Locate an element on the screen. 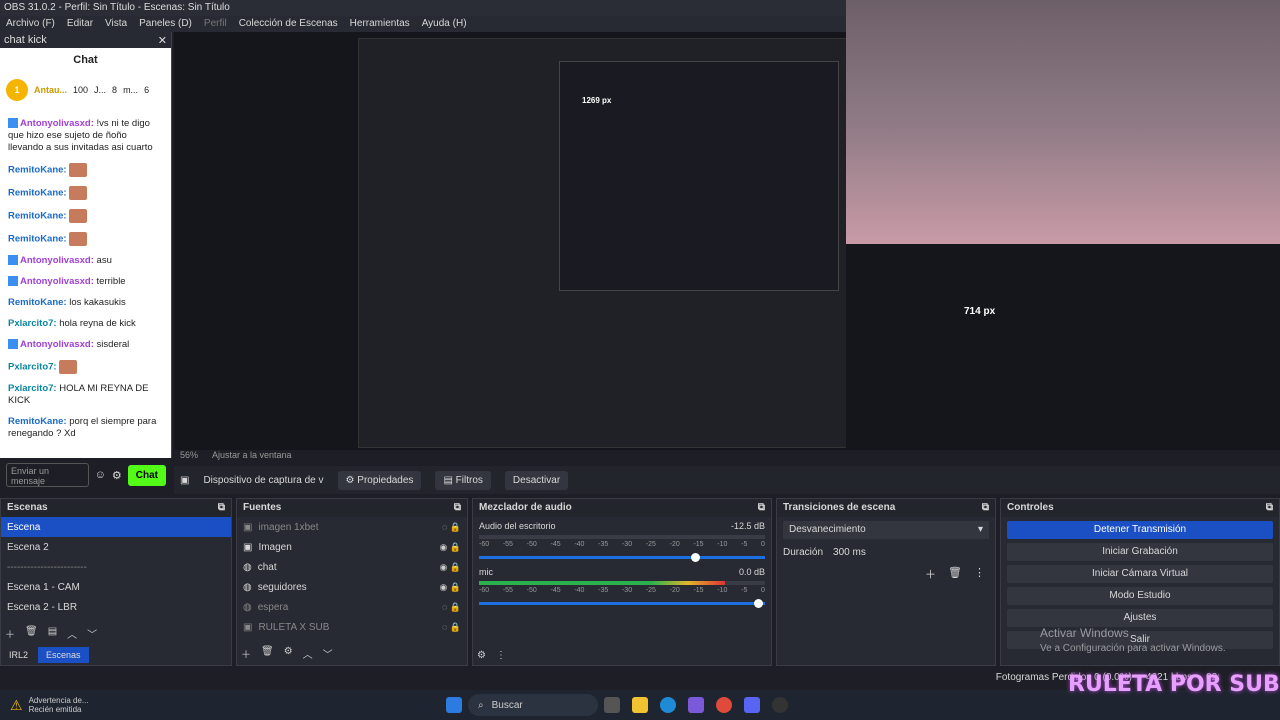 This screenshot has width=1280, height=720. warning-notification: ⚠ Advertencia de... Recién emitida is located at coordinates (220, 705).